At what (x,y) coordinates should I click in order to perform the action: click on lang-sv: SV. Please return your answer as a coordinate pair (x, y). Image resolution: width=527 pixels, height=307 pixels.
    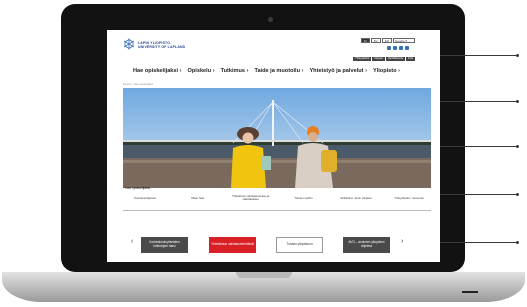
    Looking at the image, I should click on (375, 40).